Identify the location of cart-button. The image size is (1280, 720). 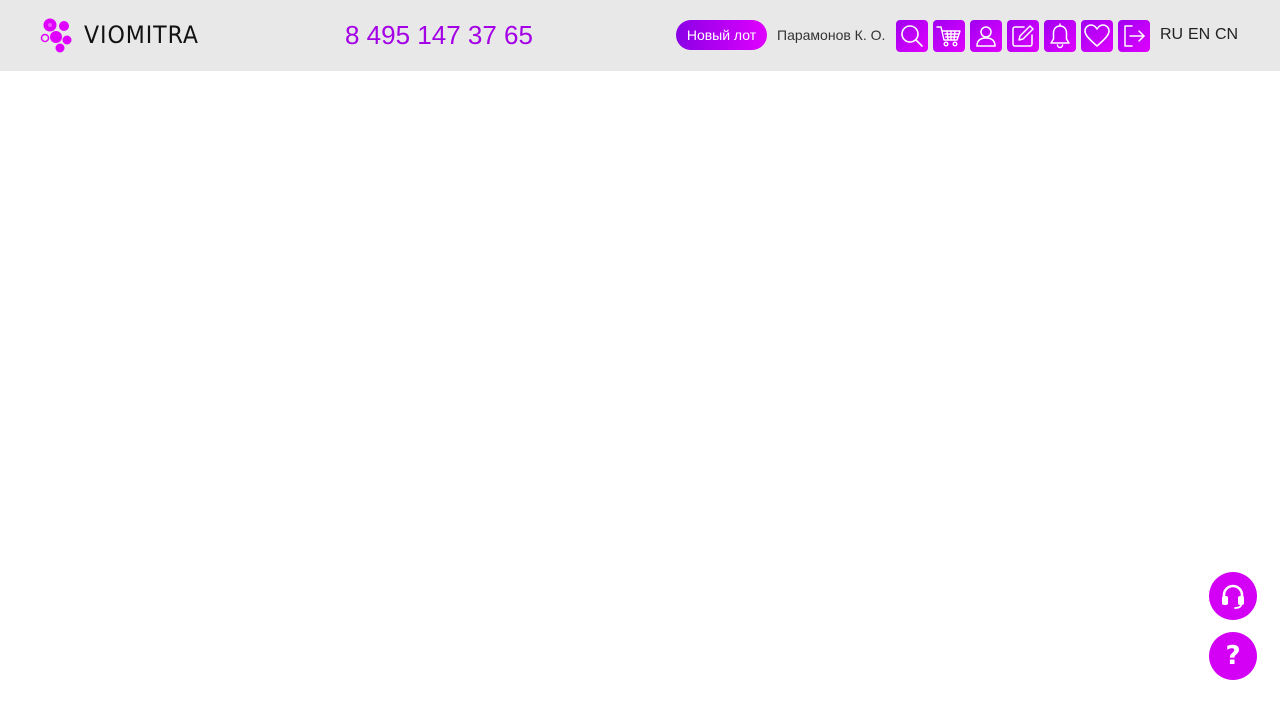
(949, 36).